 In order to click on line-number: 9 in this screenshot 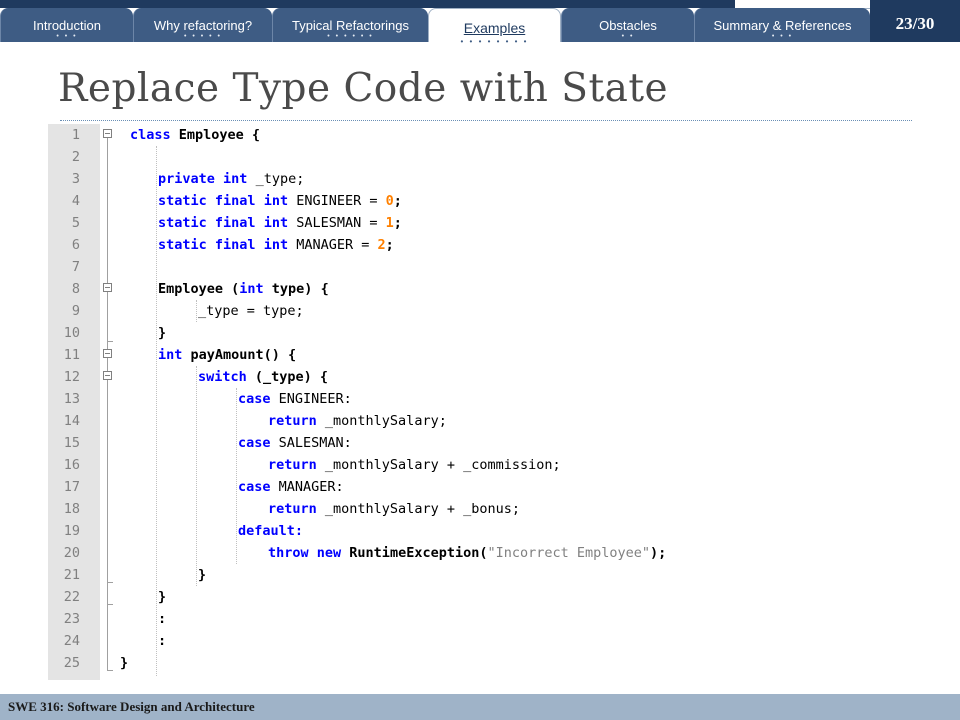, I will do `click(75, 311)`.